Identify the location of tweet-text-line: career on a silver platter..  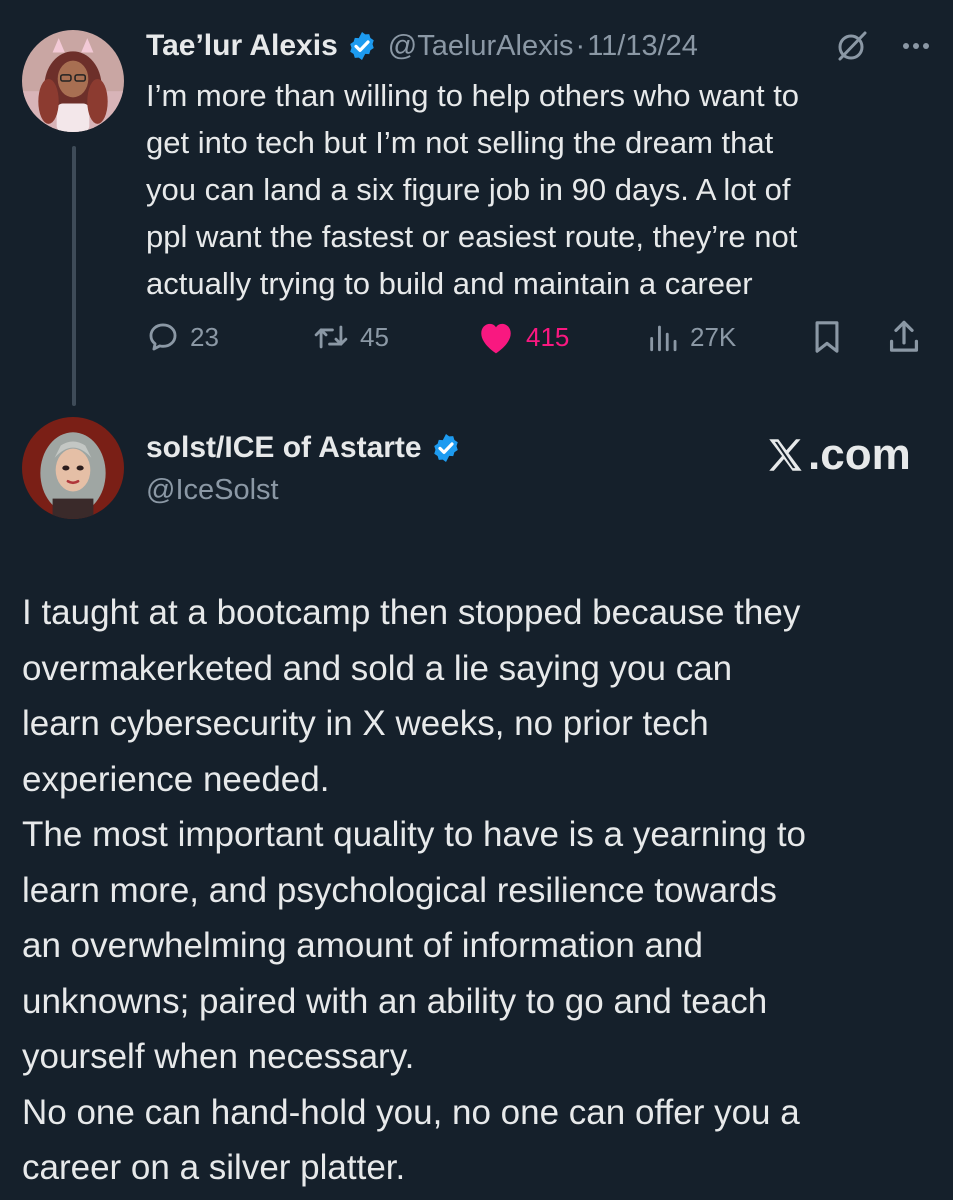
(214, 1167).